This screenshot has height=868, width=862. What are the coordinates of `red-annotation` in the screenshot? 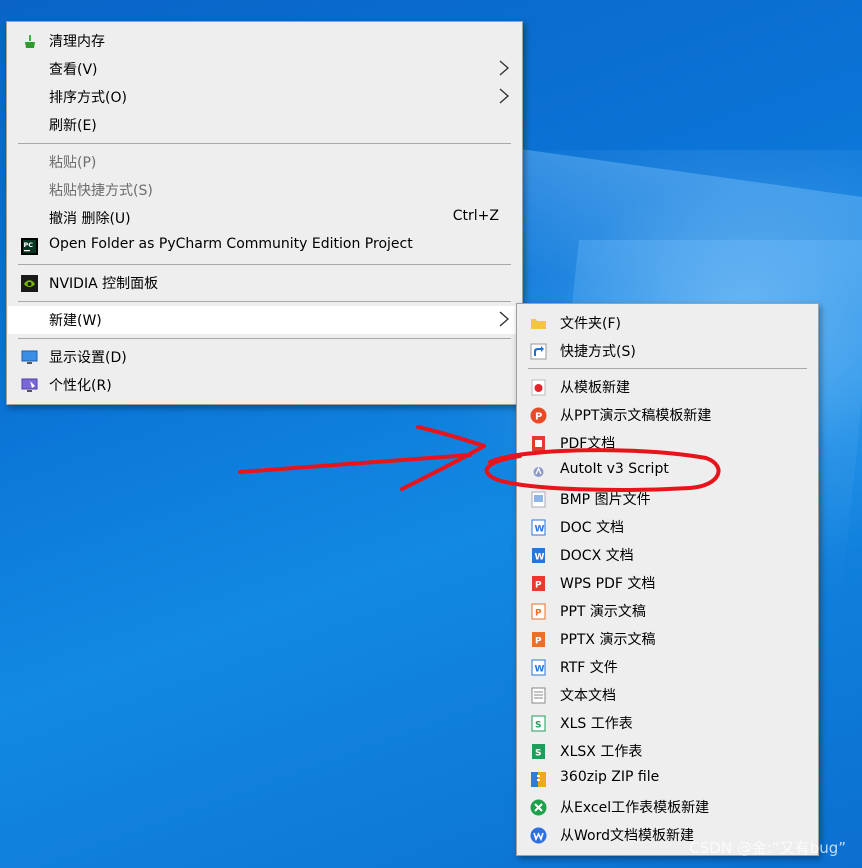 It's located at (479, 458).